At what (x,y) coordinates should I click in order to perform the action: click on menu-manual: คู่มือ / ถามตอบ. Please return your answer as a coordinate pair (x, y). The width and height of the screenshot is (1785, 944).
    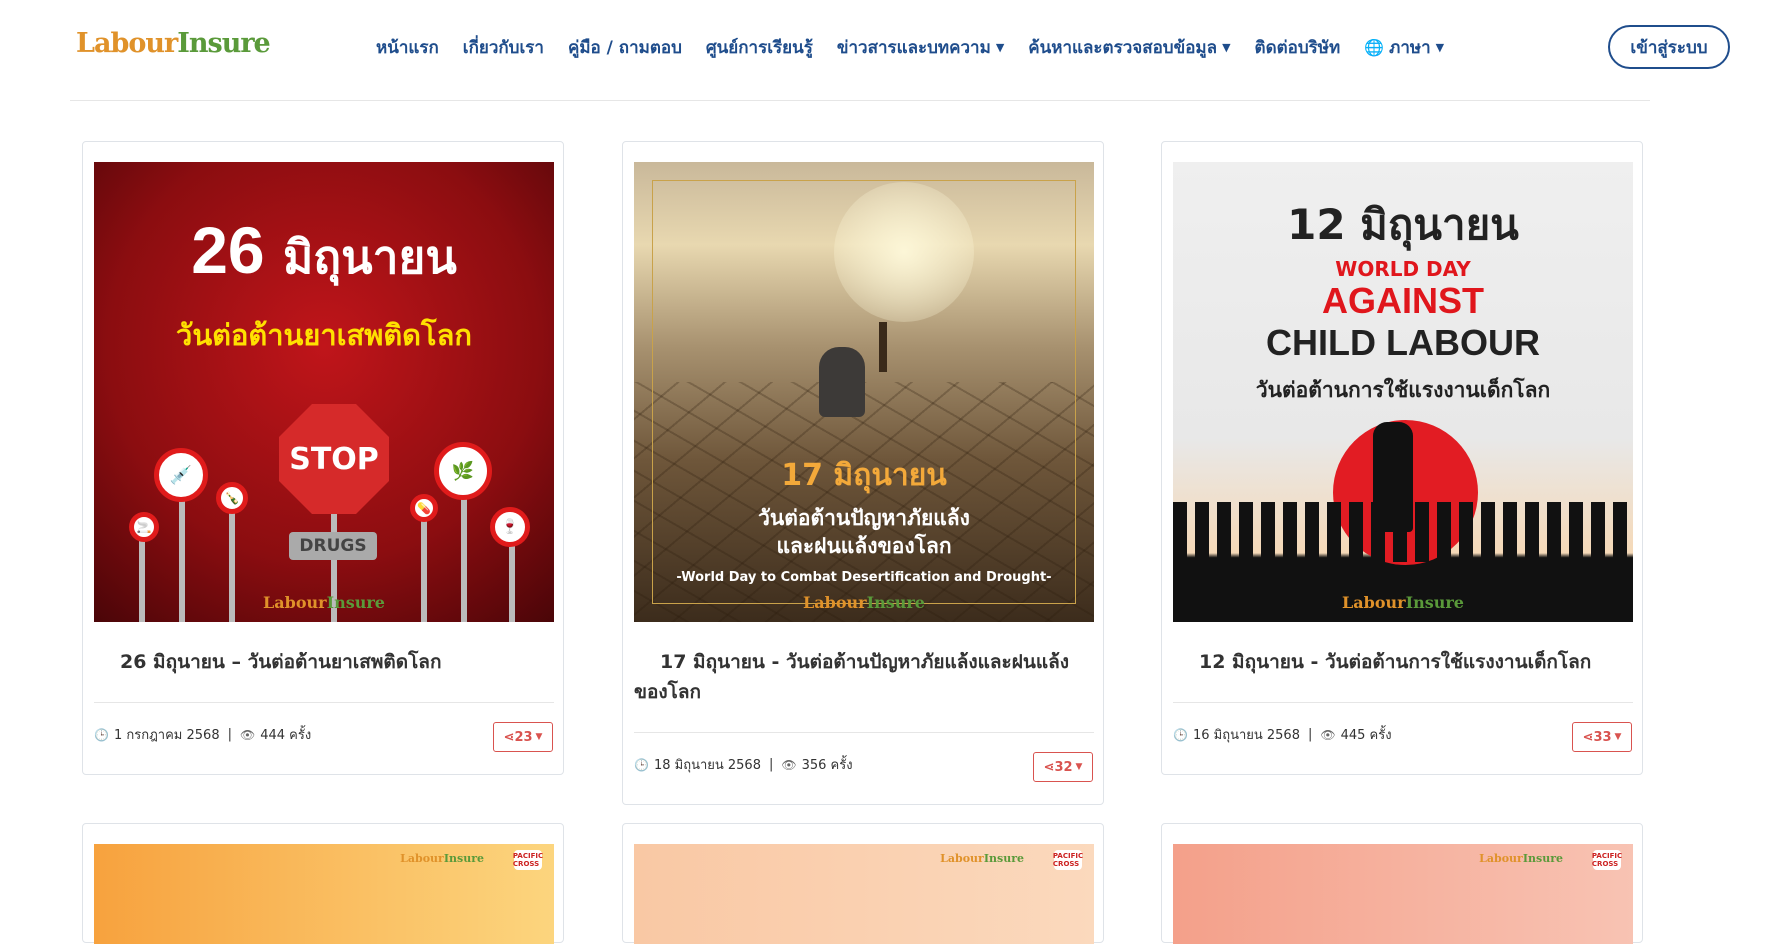
    Looking at the image, I should click on (625, 47).